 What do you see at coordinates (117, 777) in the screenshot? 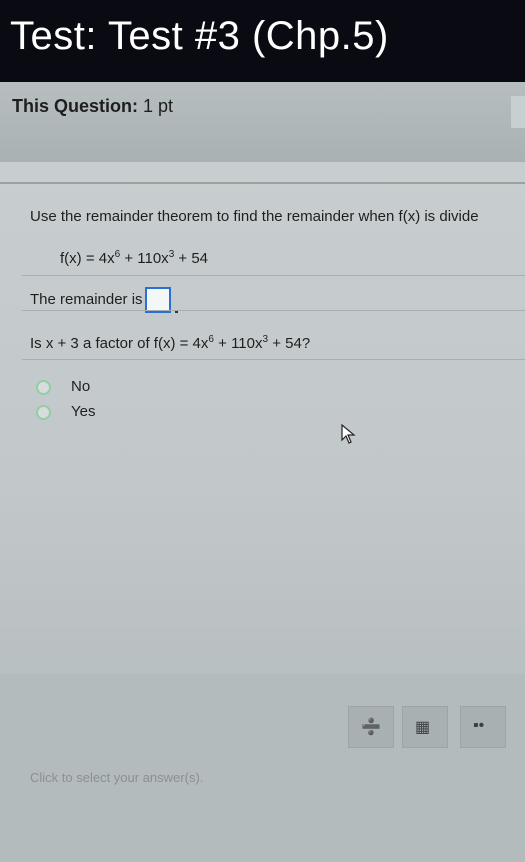
I see `answer-hint: Click to select your answer(s).` at bounding box center [117, 777].